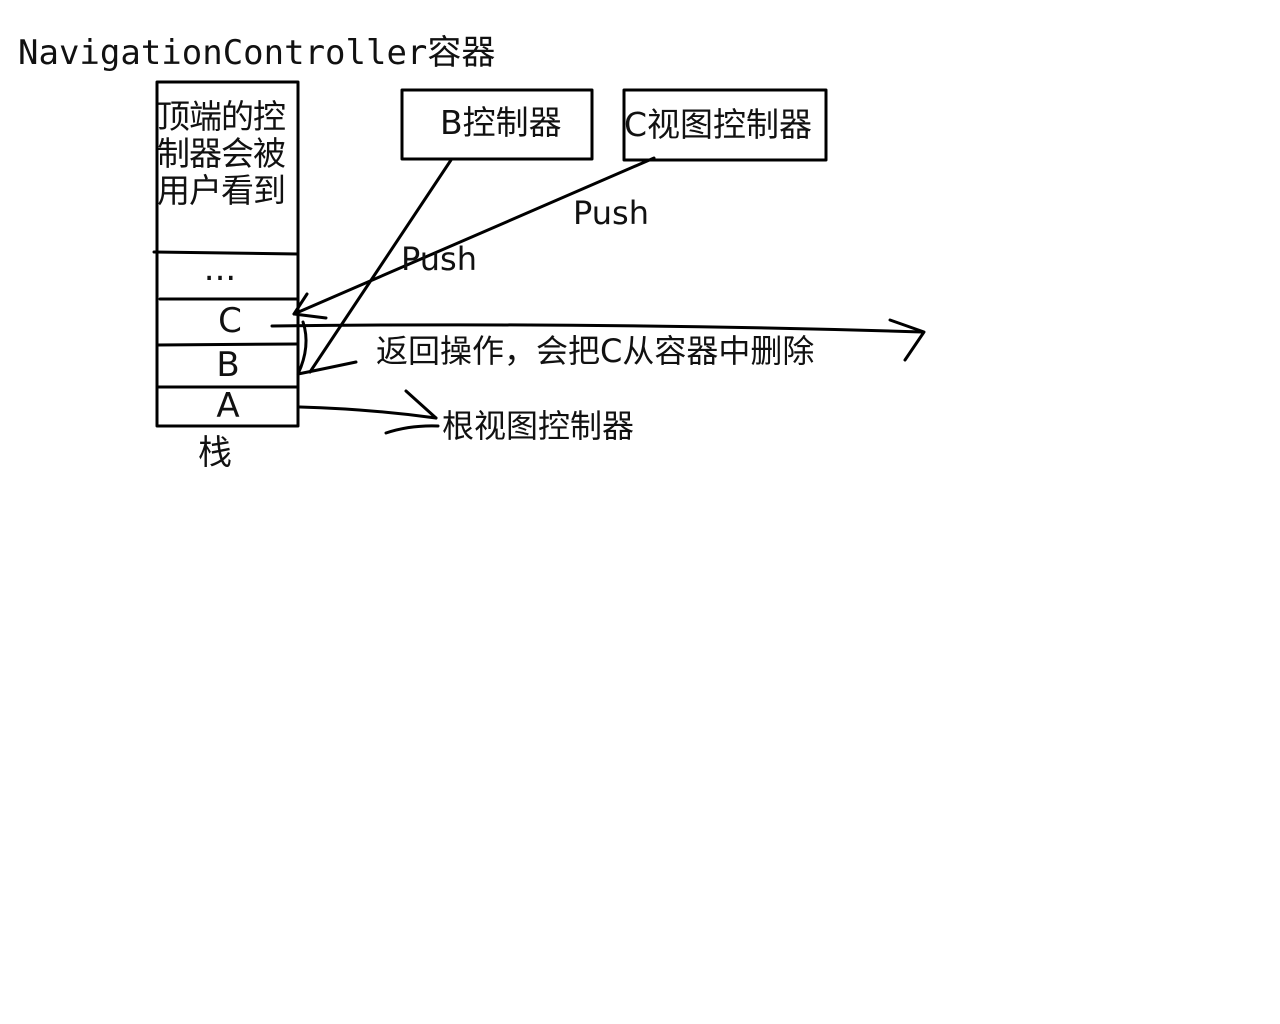 The width and height of the screenshot is (1280, 1024). Describe the element at coordinates (718, 124) in the screenshot. I see `c-view-controller-label: C视图控制器` at that location.